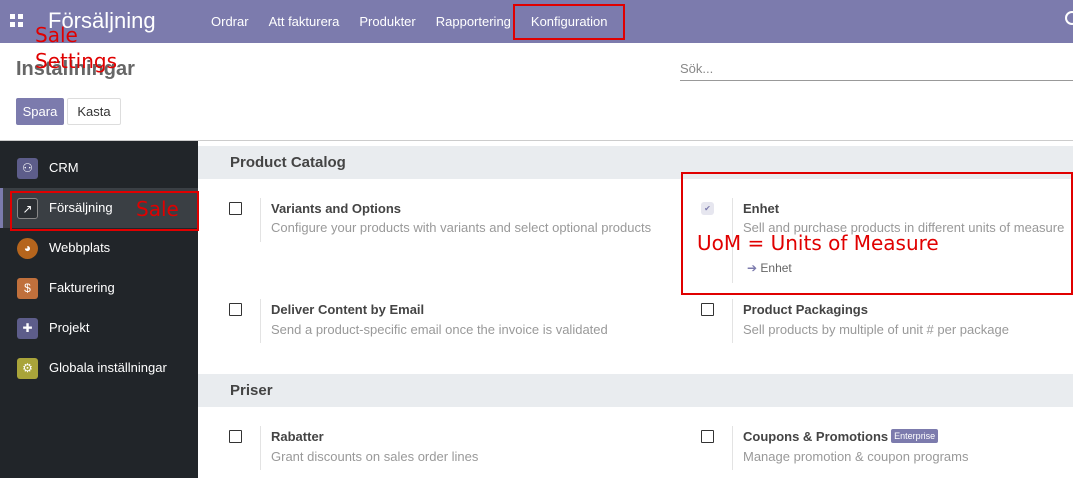  I want to click on annotation-text-sale-settings: Sale Settings, so click(76, 48).